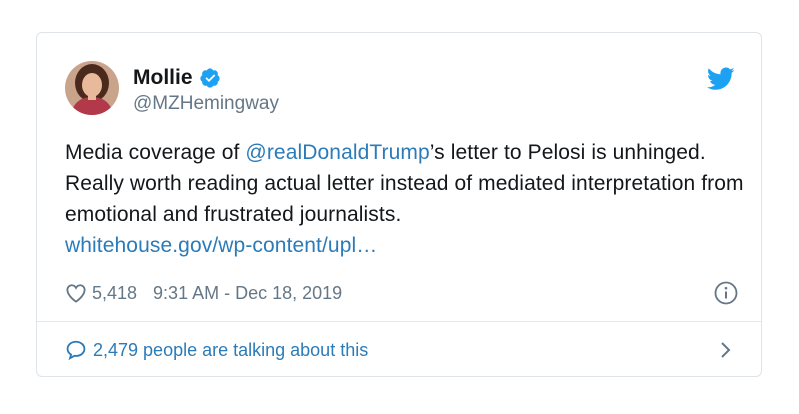 Image resolution: width=799 pixels, height=414 pixels. I want to click on tweet-header: Mollie @MZHemingway, so click(400, 89).